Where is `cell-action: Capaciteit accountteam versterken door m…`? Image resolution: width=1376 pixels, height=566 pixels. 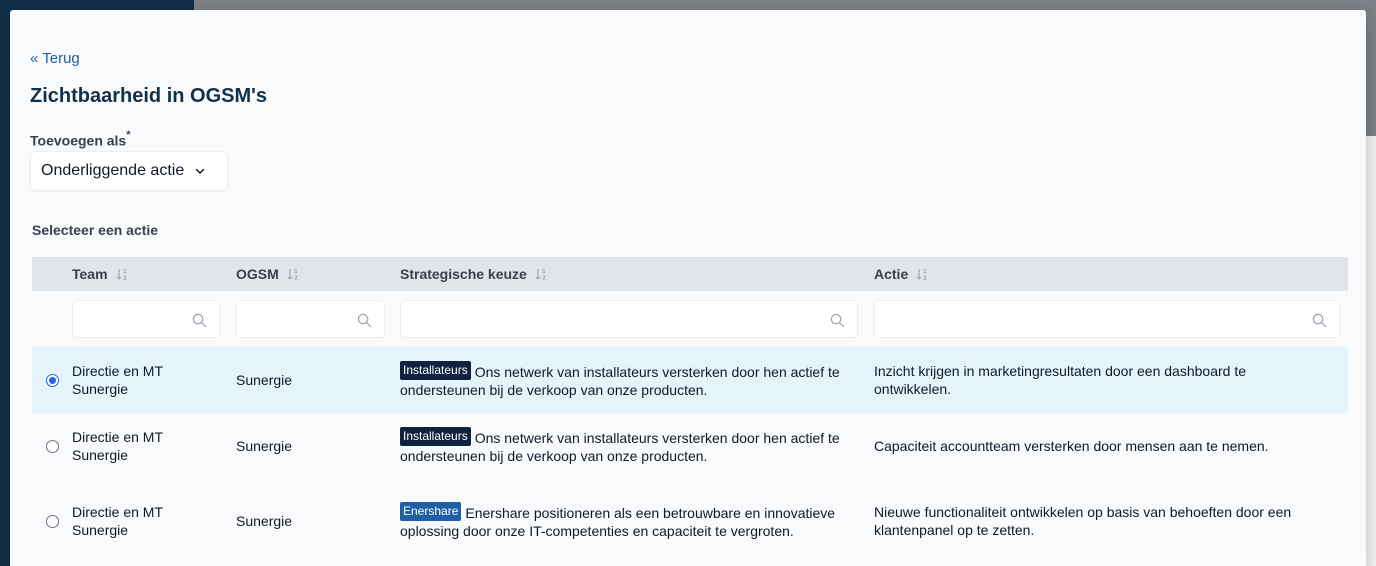
cell-action: Capaciteit accountteam versterken door m… is located at coordinates (1071, 446).